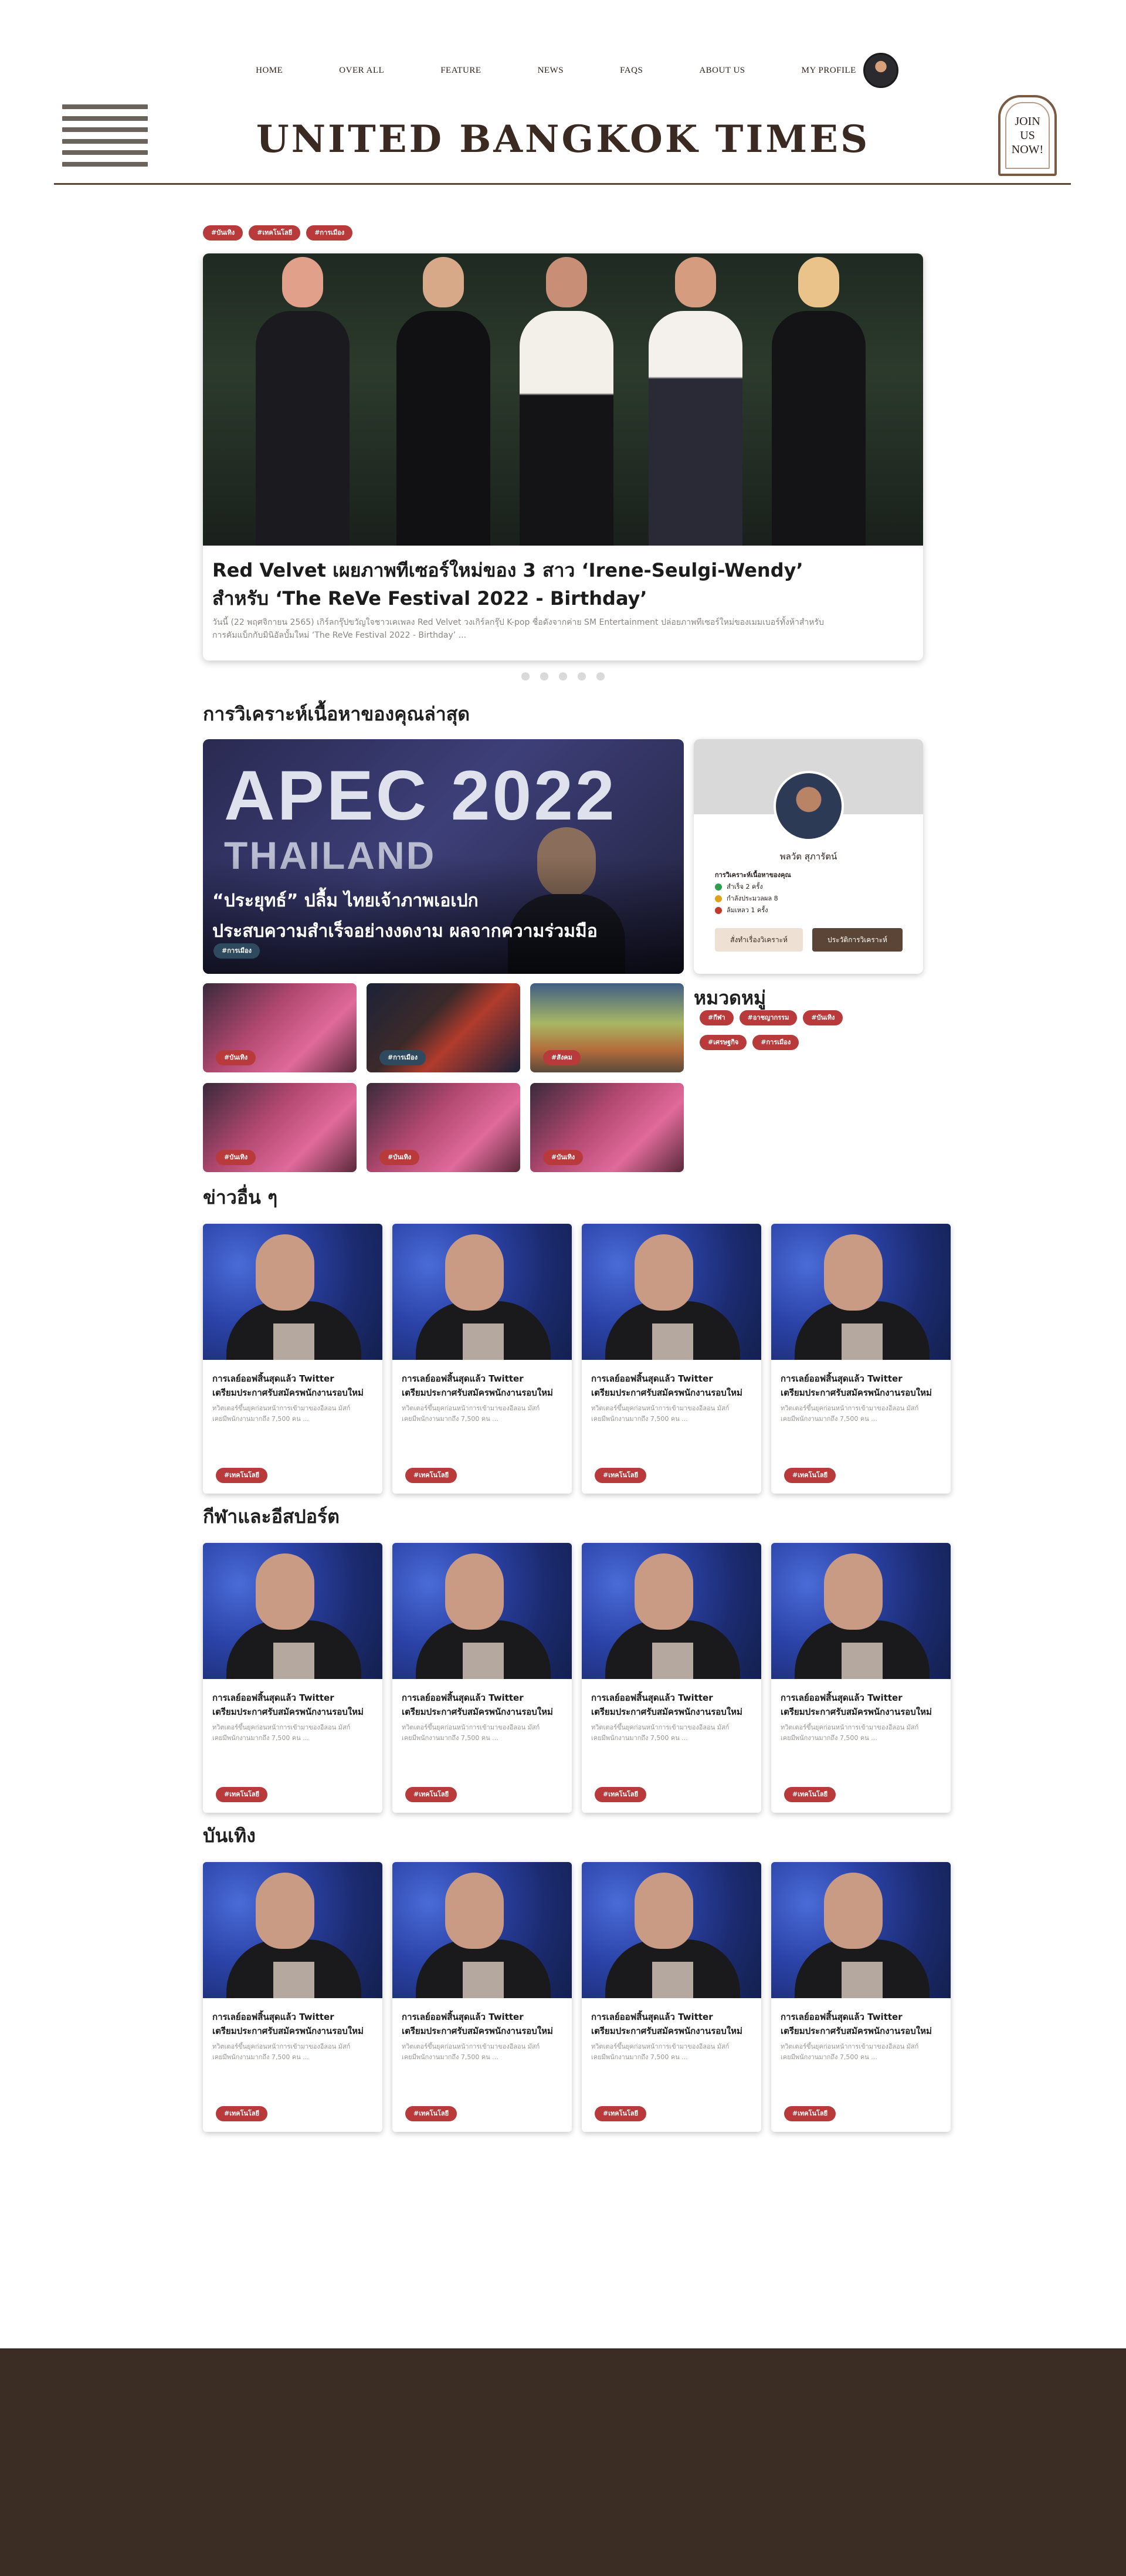 The width and height of the screenshot is (1126, 2576). I want to click on nav-news: NEWS, so click(551, 71).